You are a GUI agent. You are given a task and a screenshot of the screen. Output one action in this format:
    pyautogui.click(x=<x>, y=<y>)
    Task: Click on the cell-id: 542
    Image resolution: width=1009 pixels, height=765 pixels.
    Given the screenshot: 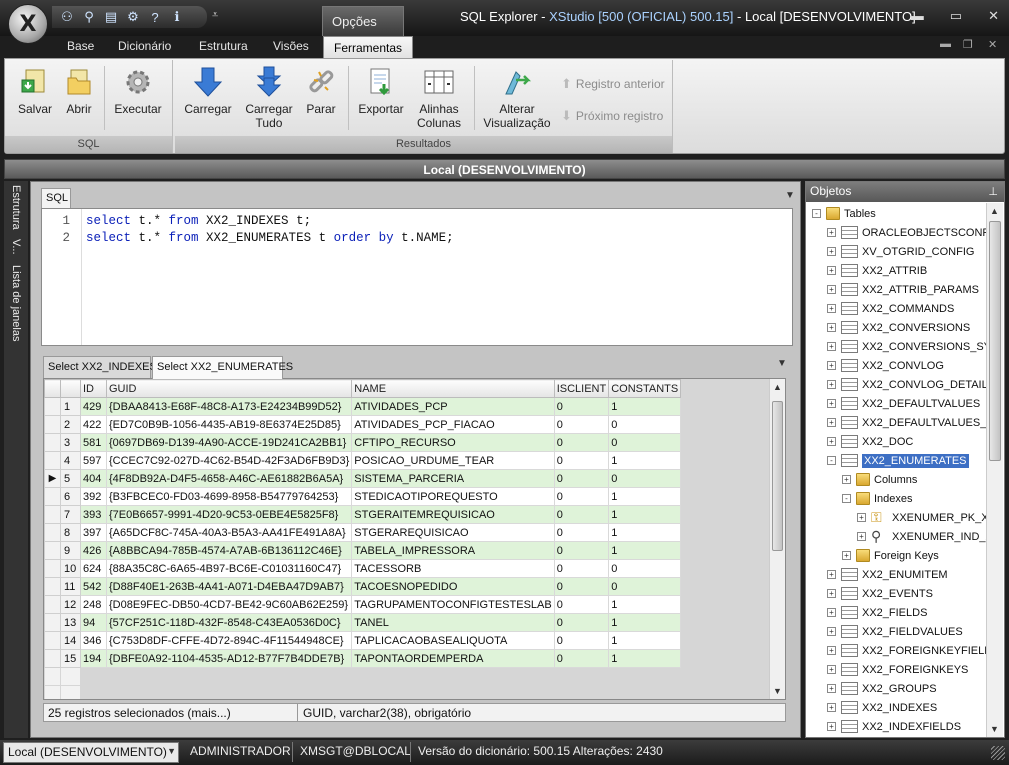 What is the action you would take?
    pyautogui.click(x=93, y=586)
    